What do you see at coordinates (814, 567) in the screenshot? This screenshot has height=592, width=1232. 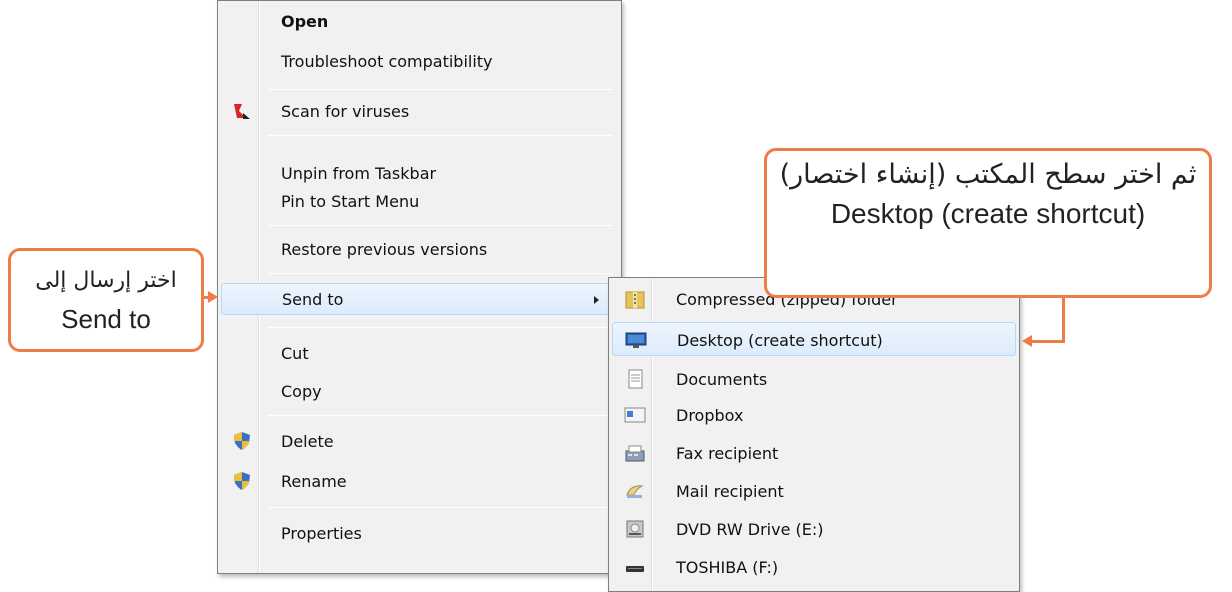 I see `submenu-item-toshiba-drive: TOSHIBA (F:)` at bounding box center [814, 567].